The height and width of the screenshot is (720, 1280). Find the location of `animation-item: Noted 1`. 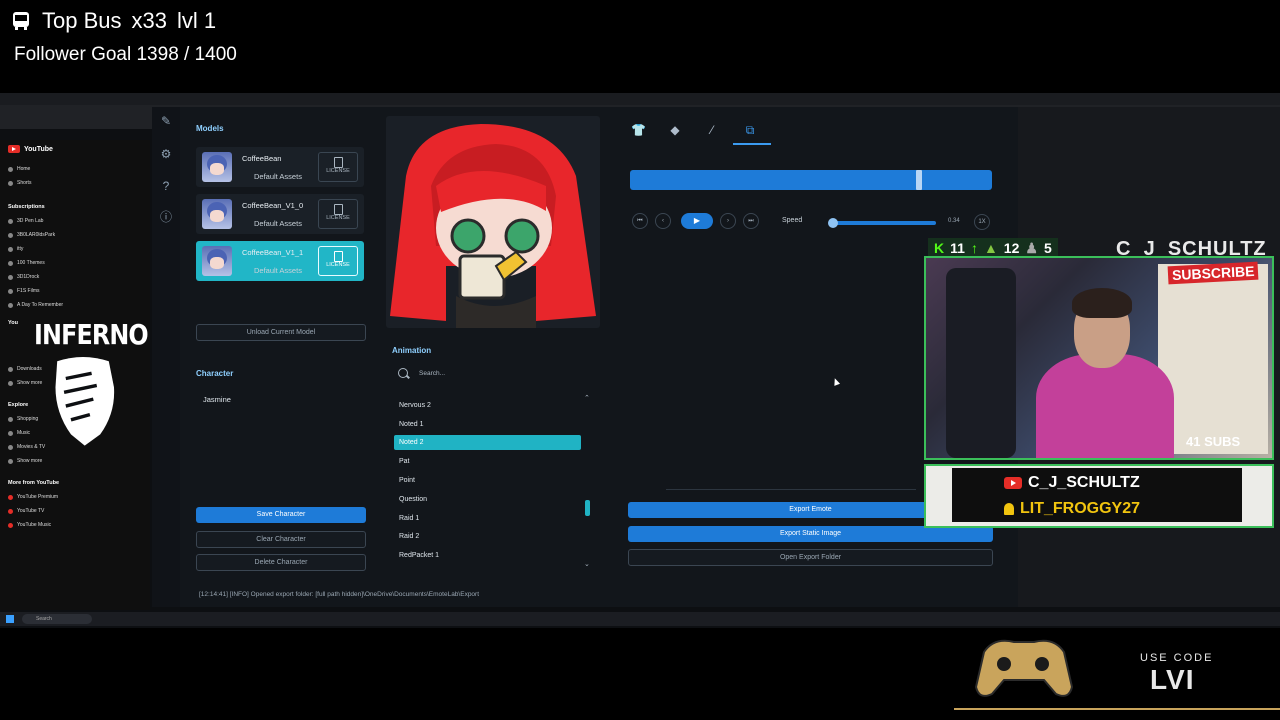

animation-item: Noted 1 is located at coordinates (487, 424).